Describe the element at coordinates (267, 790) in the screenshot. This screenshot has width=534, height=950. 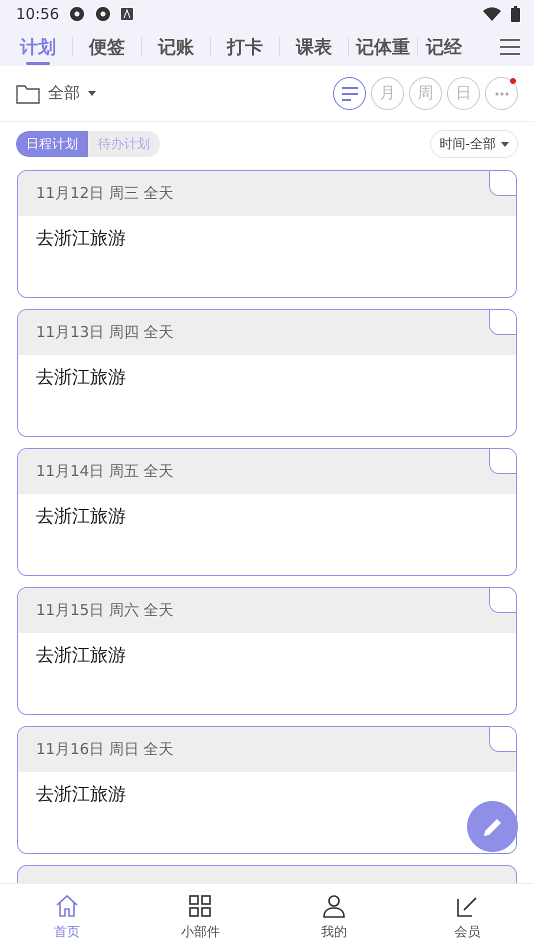
I see `plan-card: 11月16日 周日 全天 去浙江旅游` at that location.